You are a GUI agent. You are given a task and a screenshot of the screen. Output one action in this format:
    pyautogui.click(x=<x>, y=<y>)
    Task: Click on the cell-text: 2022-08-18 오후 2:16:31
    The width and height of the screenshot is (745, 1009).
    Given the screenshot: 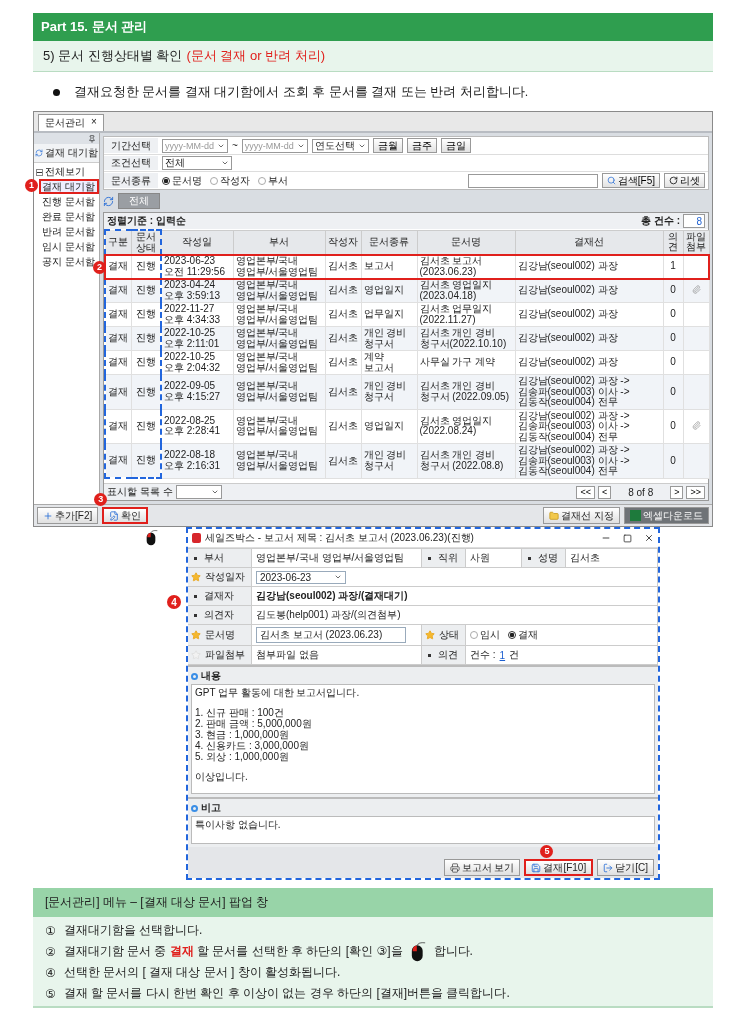 What is the action you would take?
    pyautogui.click(x=192, y=460)
    